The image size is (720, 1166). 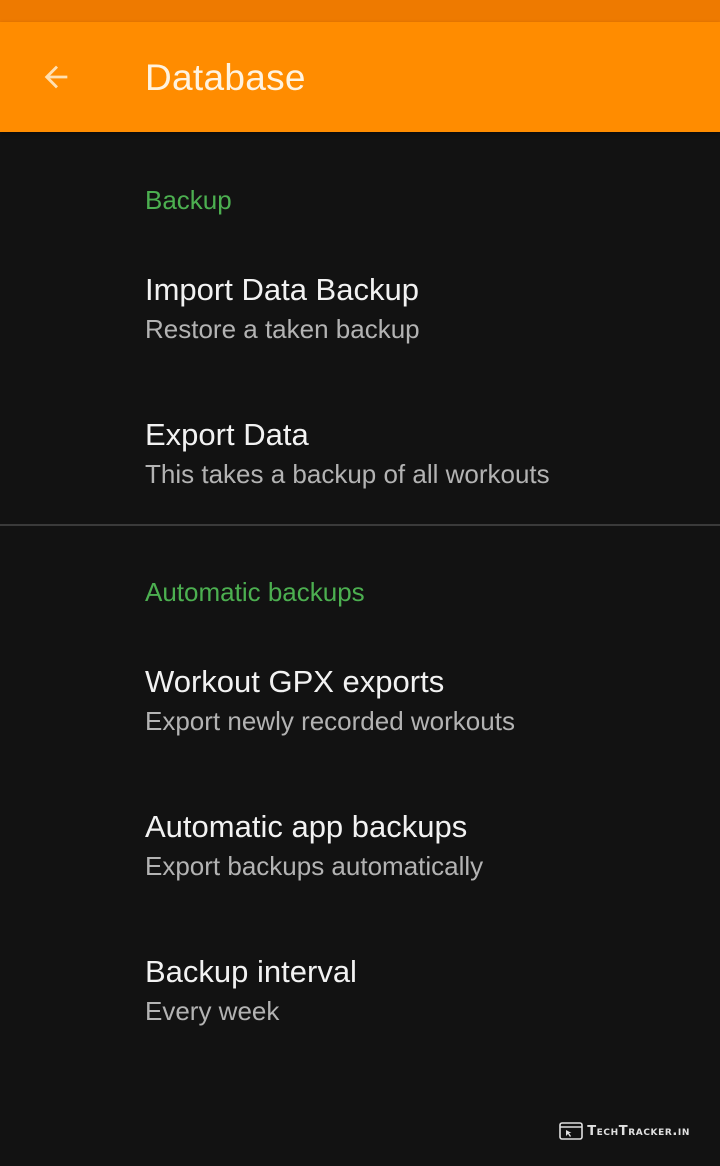 I want to click on category-automatic-backups: Automatic backups, so click(x=255, y=592).